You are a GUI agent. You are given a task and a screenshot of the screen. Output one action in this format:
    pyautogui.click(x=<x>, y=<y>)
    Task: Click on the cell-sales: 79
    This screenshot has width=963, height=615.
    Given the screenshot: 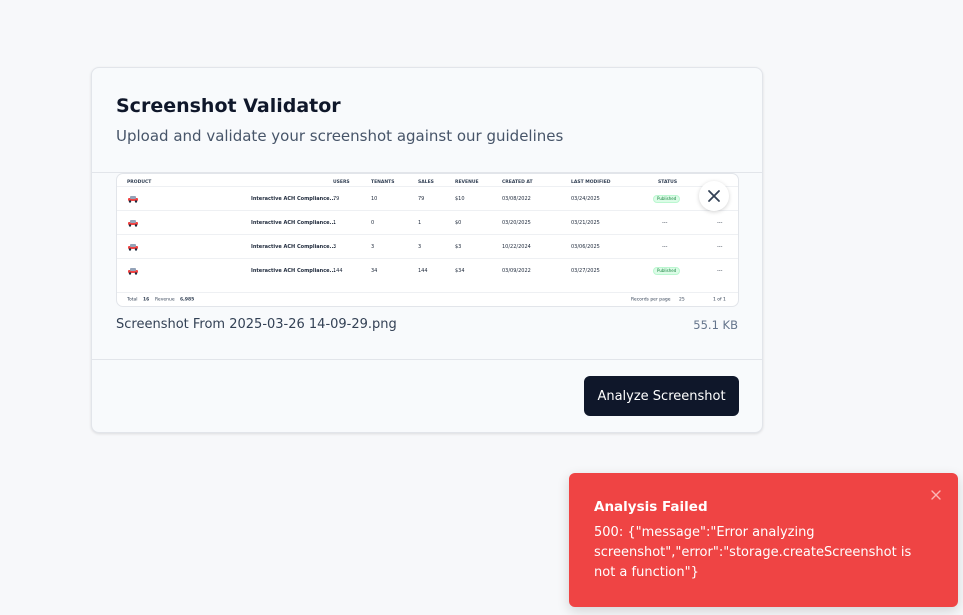 What is the action you would take?
    pyautogui.click(x=421, y=198)
    